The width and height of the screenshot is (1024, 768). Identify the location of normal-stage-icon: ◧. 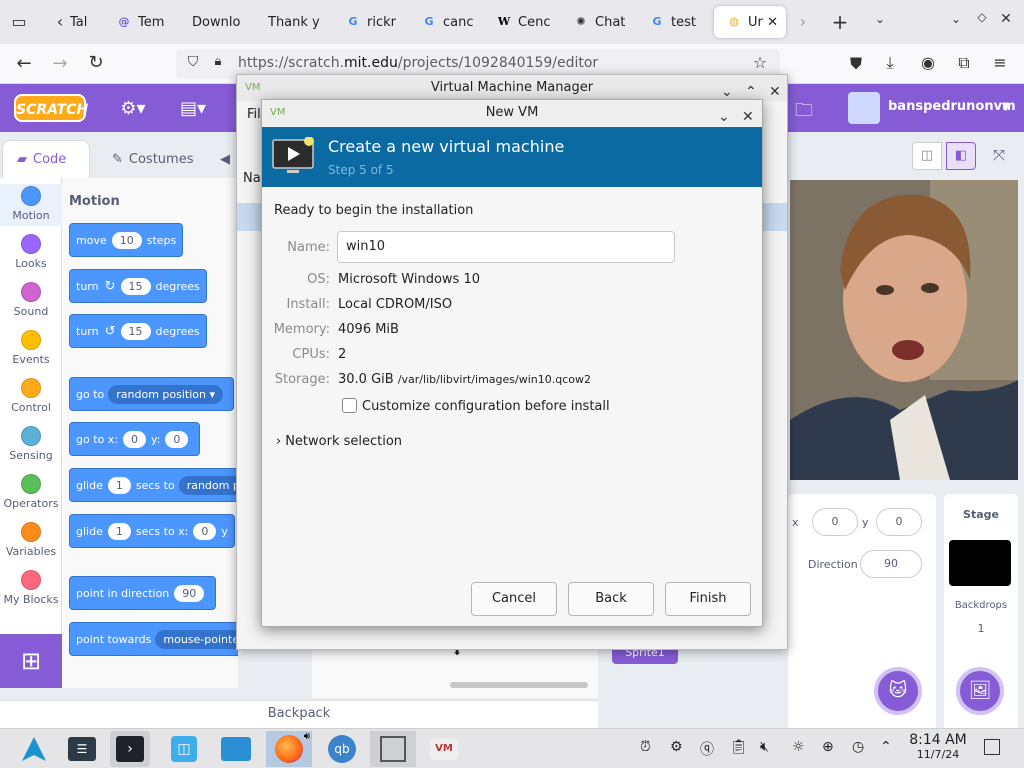
(961, 156).